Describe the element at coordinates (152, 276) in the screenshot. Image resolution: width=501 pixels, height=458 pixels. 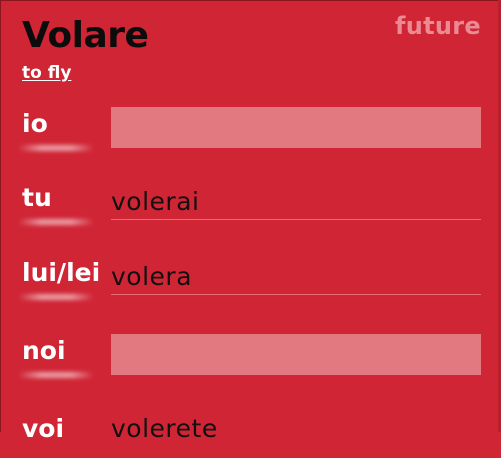
I see `answer-text-lui-lei: volera` at that location.